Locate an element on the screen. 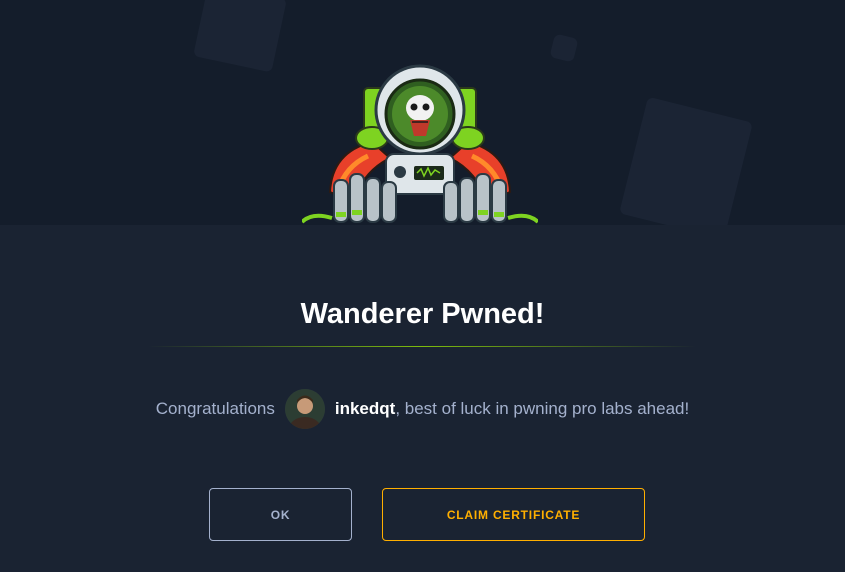 The image size is (845, 572). message-prefix: Congratulations is located at coordinates (215, 408).